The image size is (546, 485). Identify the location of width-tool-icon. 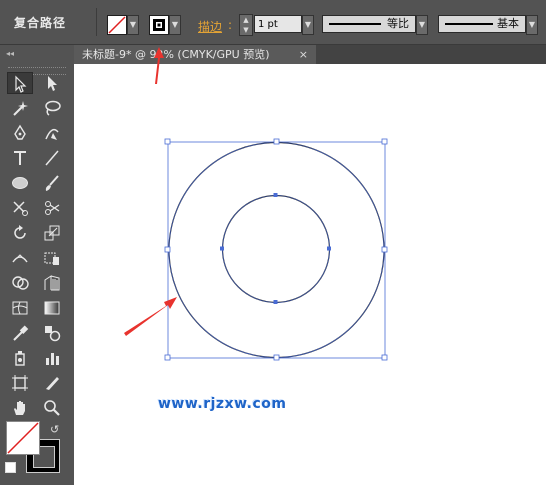
(20, 258).